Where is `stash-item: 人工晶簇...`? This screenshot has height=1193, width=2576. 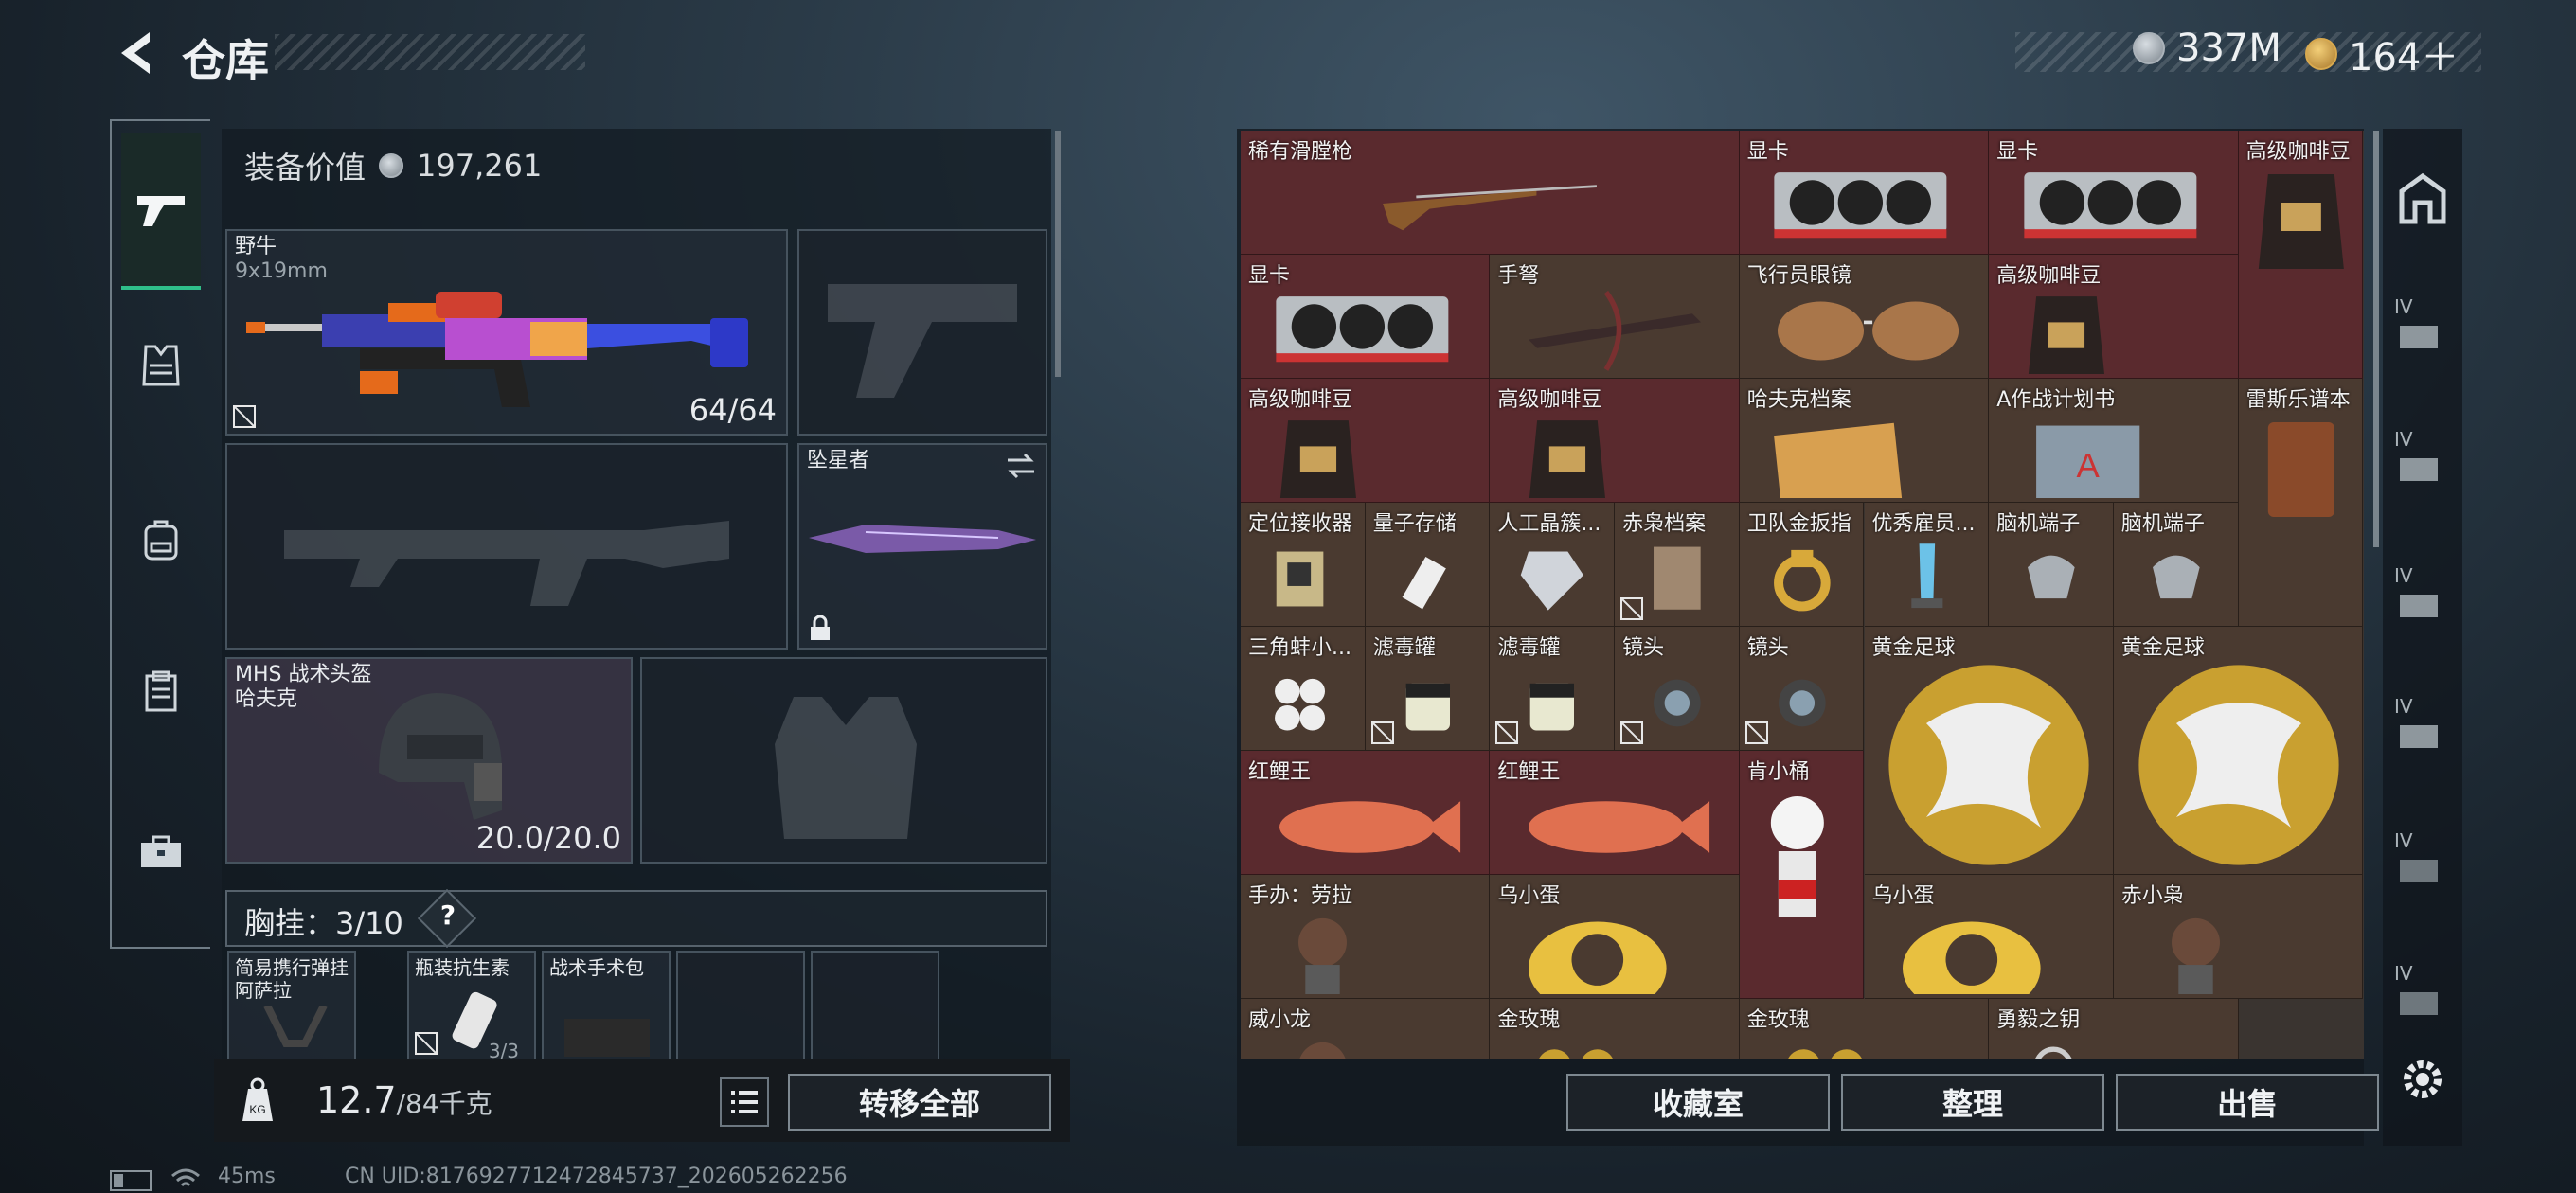 stash-item: 人工晶簇... is located at coordinates (1553, 565).